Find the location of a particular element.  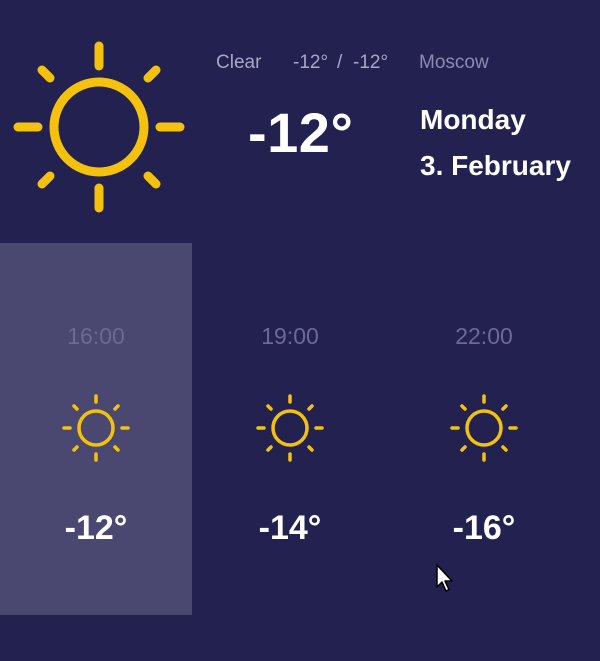

date-label: 3. February is located at coordinates (495, 165).